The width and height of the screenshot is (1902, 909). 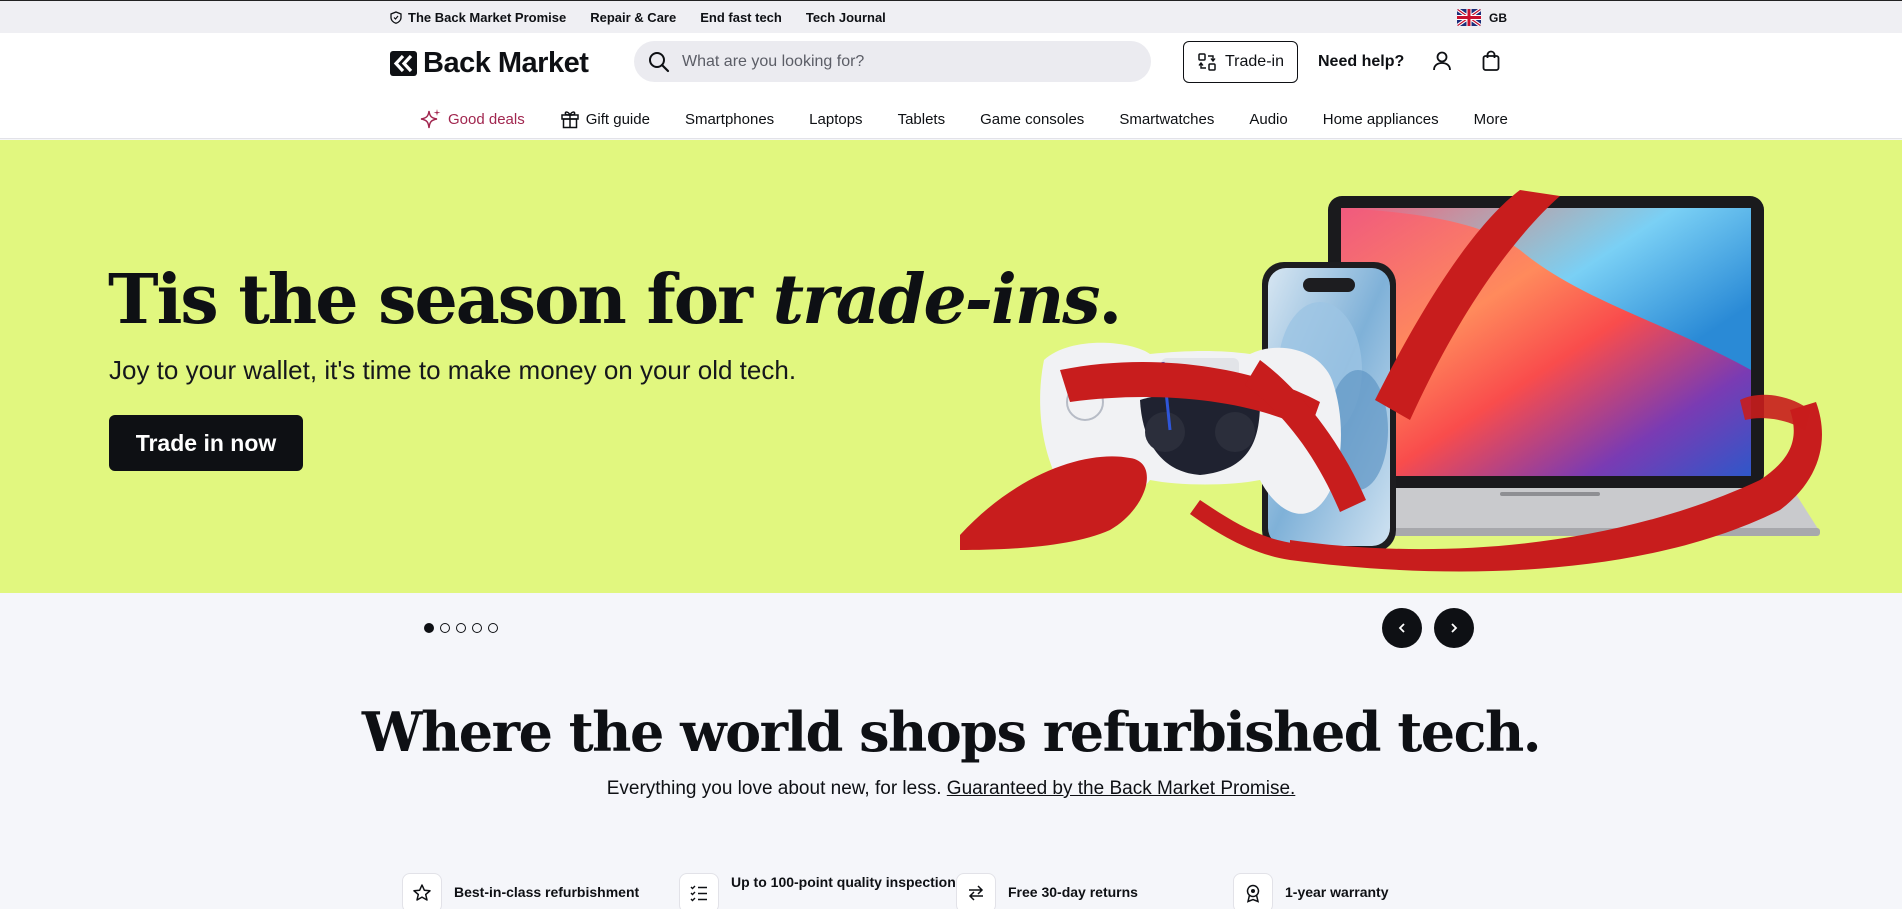 I want to click on utility-link-end-fast-tech: End fast tech, so click(x=741, y=17).